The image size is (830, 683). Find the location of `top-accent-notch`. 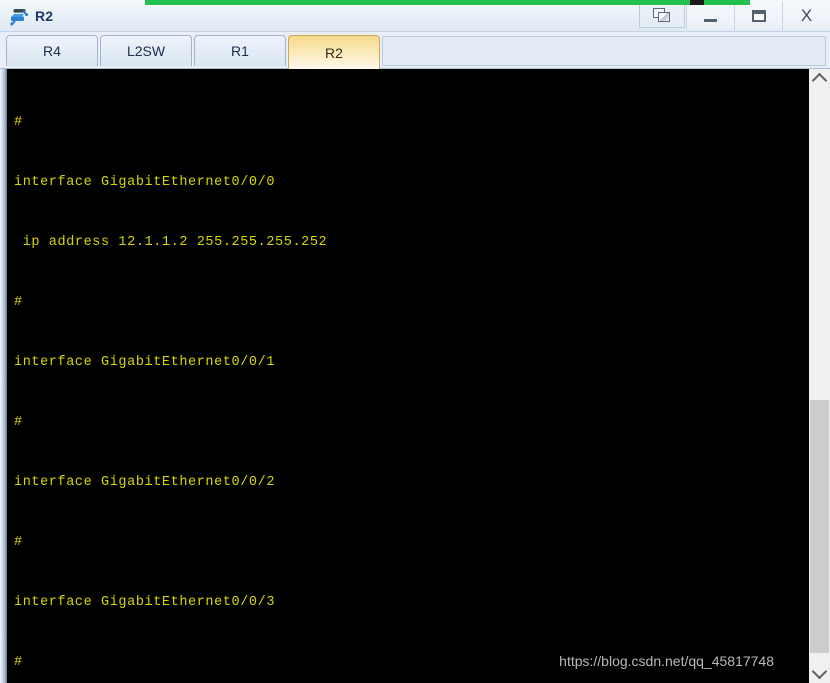

top-accent-notch is located at coordinates (697, 2).